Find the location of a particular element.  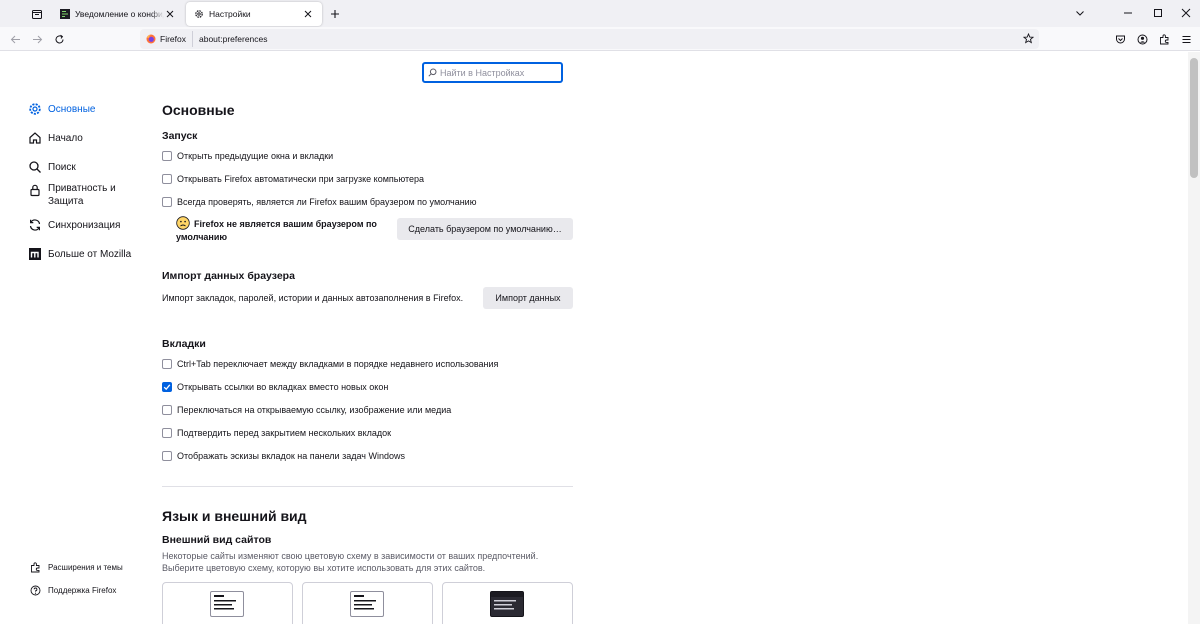

firefox-view-button is located at coordinates (37, 13).